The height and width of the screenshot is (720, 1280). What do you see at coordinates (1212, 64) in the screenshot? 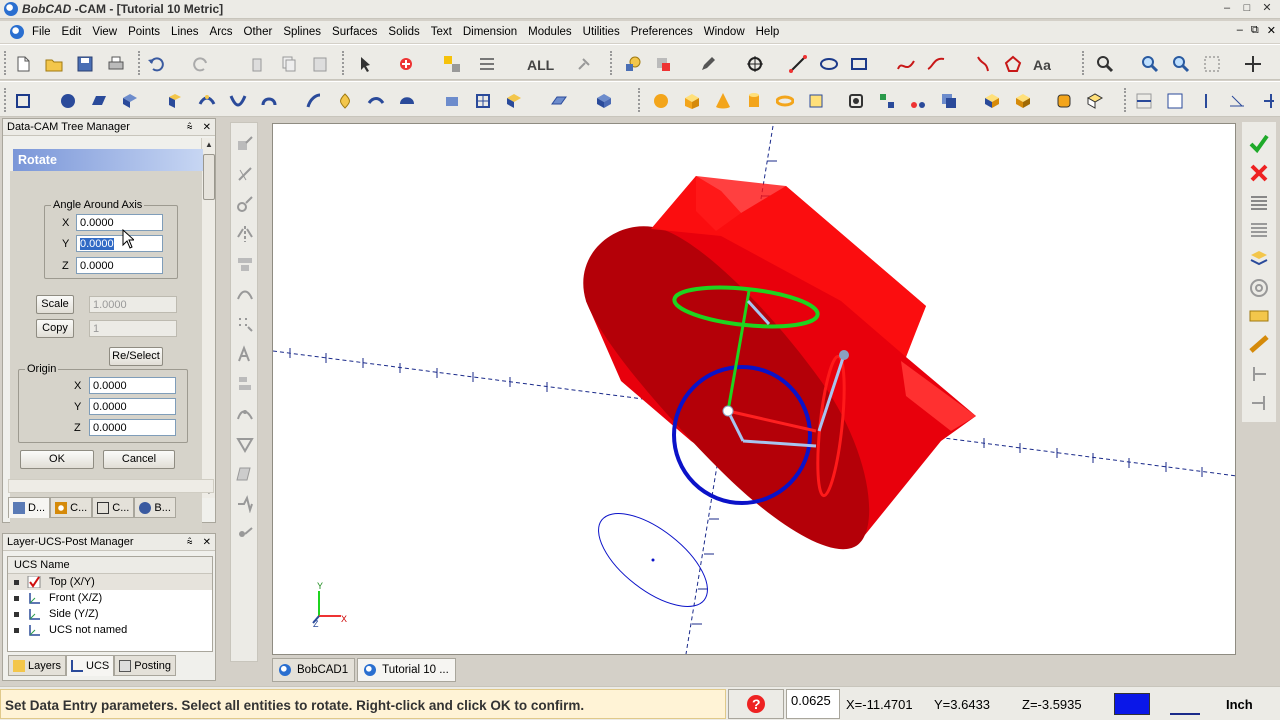
I see `zoom-window-icon` at bounding box center [1212, 64].